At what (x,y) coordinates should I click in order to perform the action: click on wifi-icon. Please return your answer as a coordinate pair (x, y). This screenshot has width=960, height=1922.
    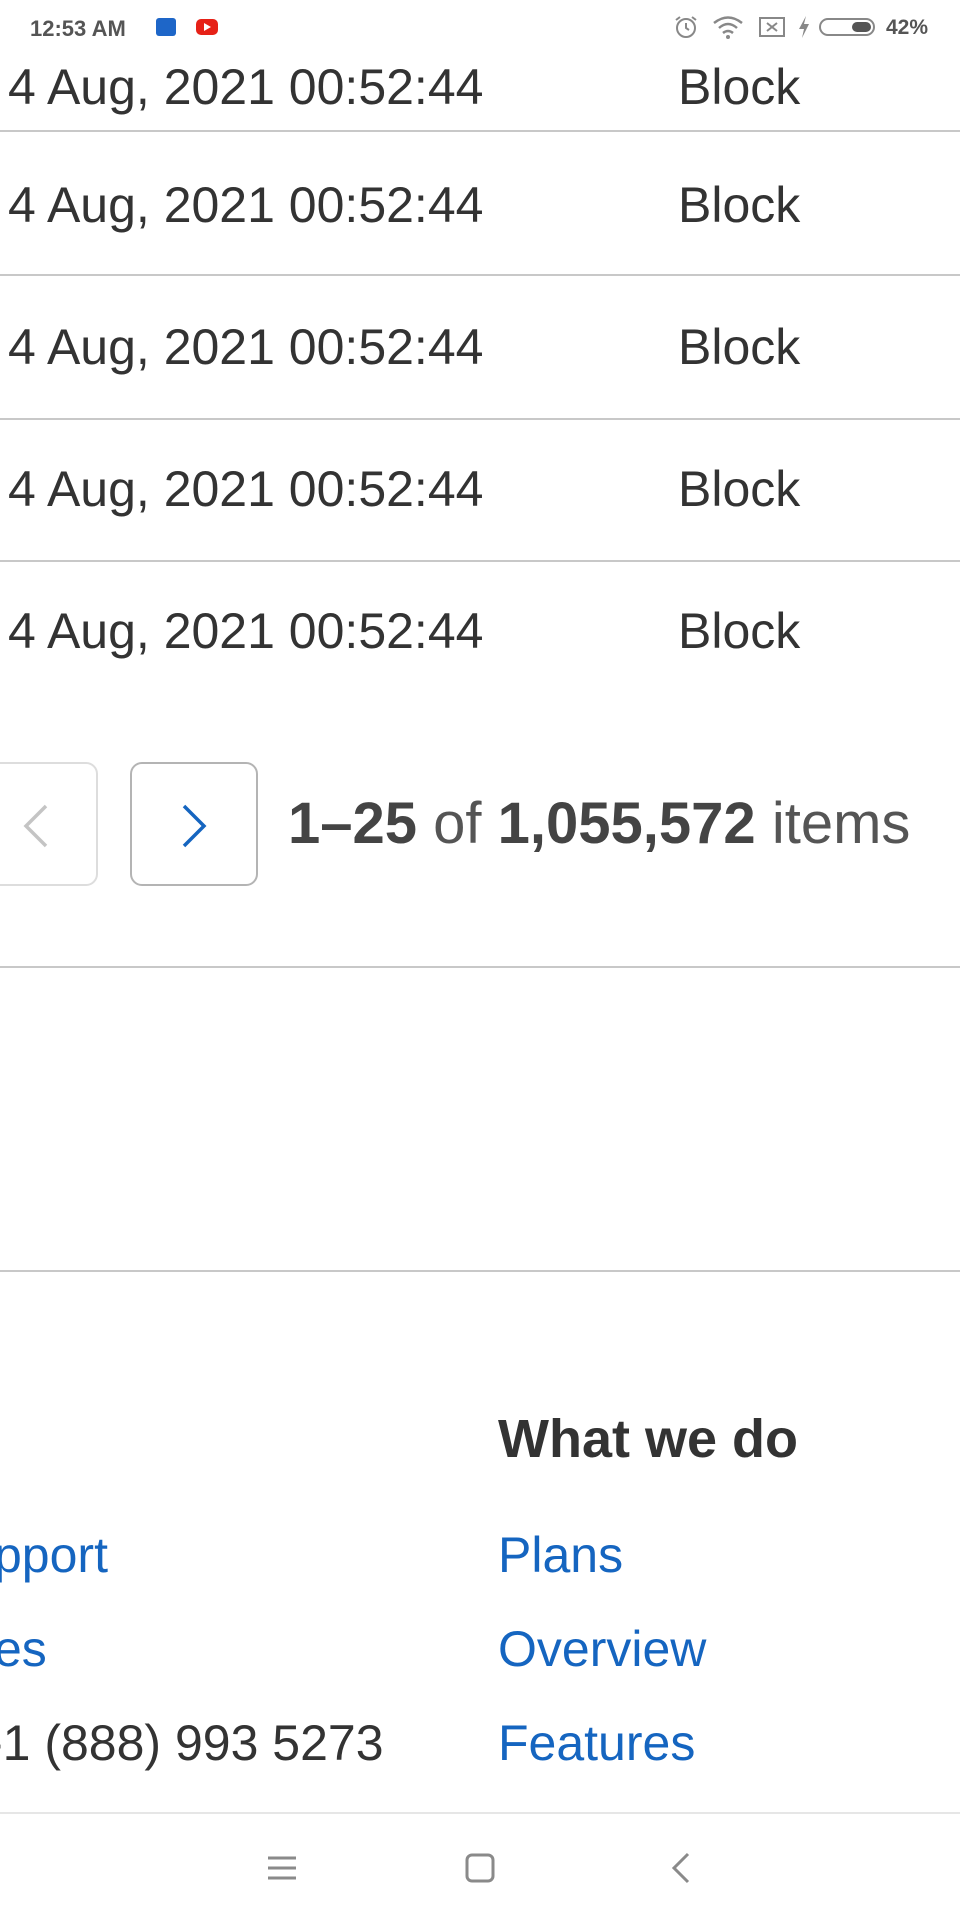
    Looking at the image, I should click on (728, 27).